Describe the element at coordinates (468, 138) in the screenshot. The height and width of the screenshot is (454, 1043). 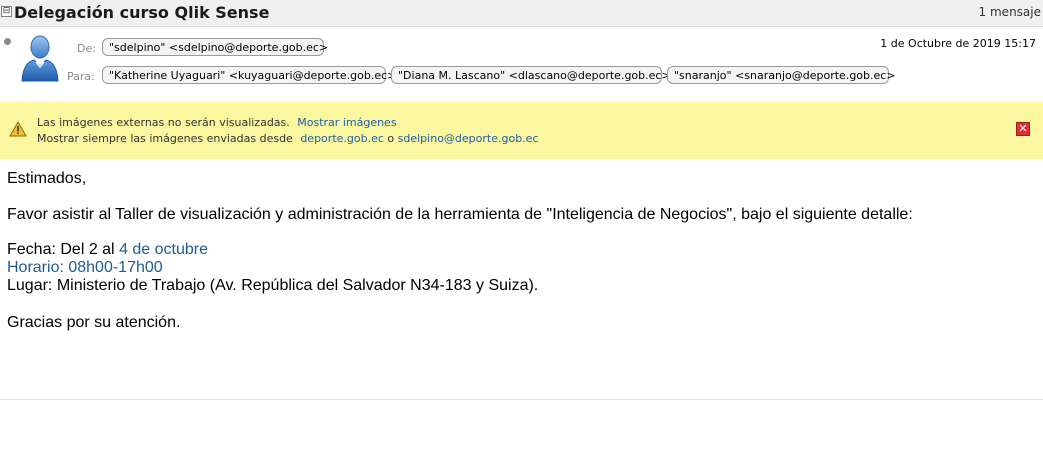
I see `always-sender-link: sdelpino@deporte.gob.ec` at that location.